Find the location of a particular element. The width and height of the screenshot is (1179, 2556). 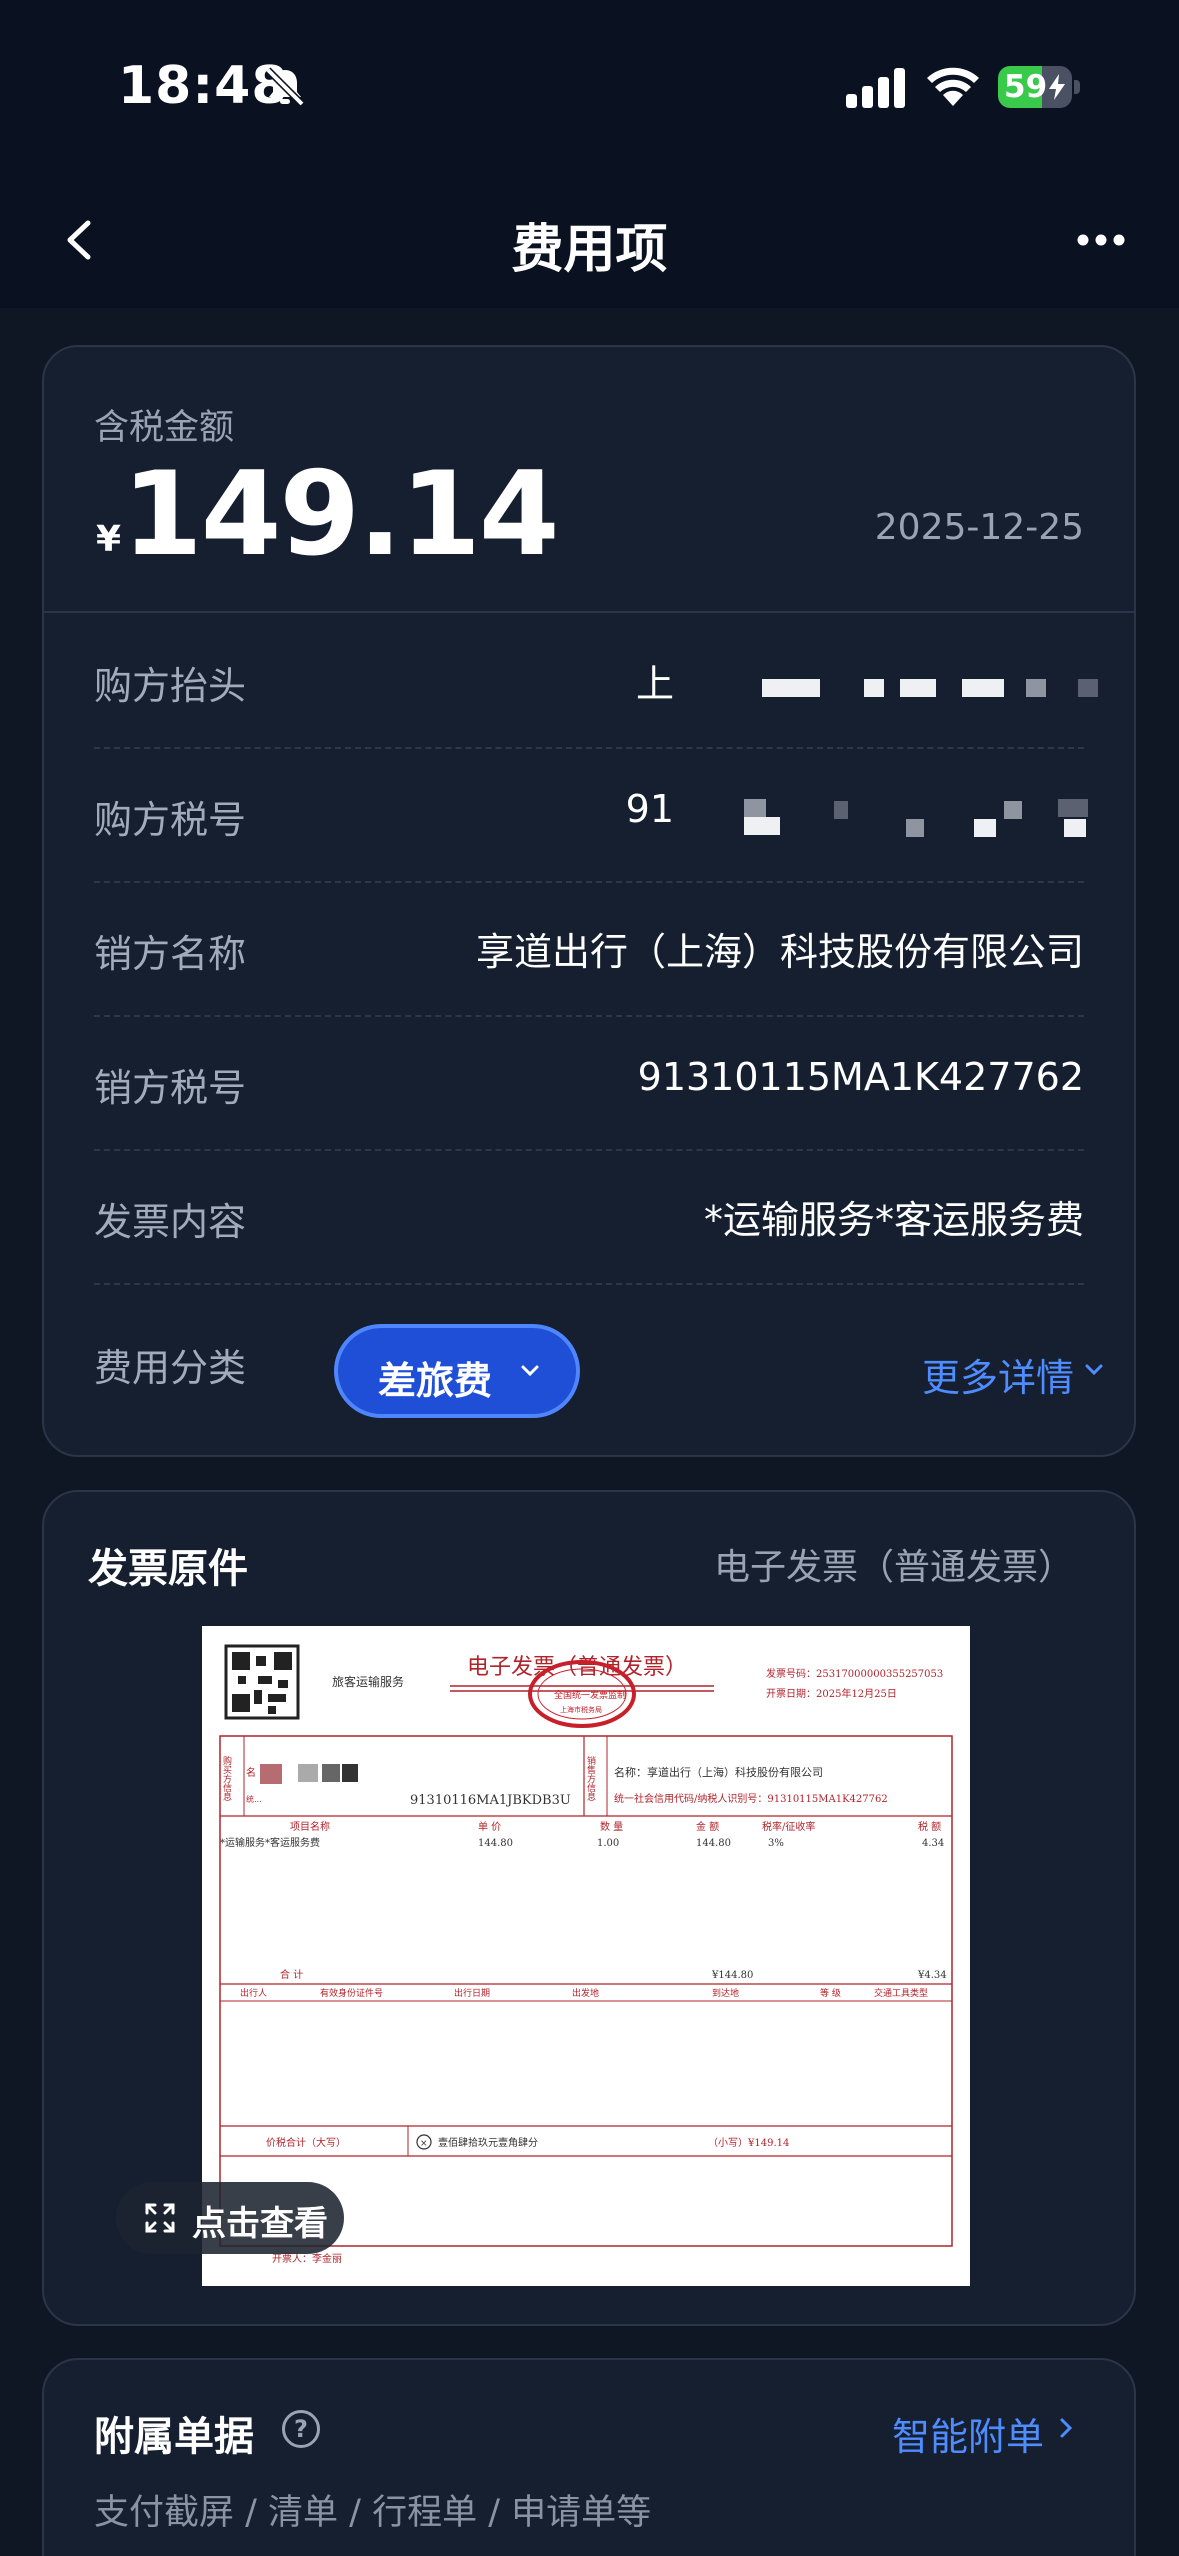

svg-text: 出发地 is located at coordinates (585, 1993).